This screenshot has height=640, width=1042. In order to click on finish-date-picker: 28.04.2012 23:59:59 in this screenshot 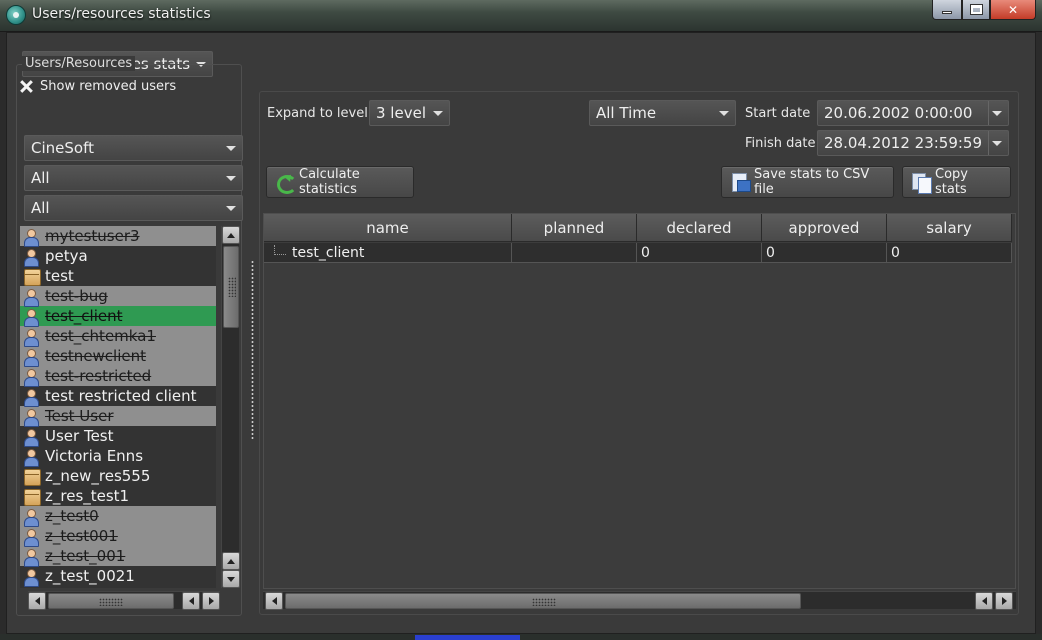, I will do `click(913, 143)`.